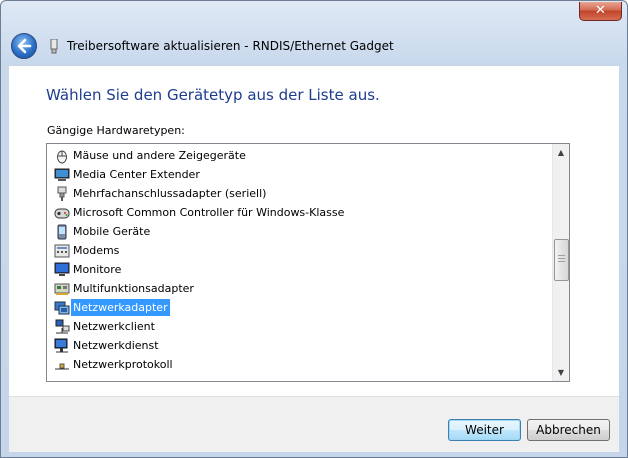  Describe the element at coordinates (114, 326) in the screenshot. I see `list-item-label: Netzwerkclient` at that location.